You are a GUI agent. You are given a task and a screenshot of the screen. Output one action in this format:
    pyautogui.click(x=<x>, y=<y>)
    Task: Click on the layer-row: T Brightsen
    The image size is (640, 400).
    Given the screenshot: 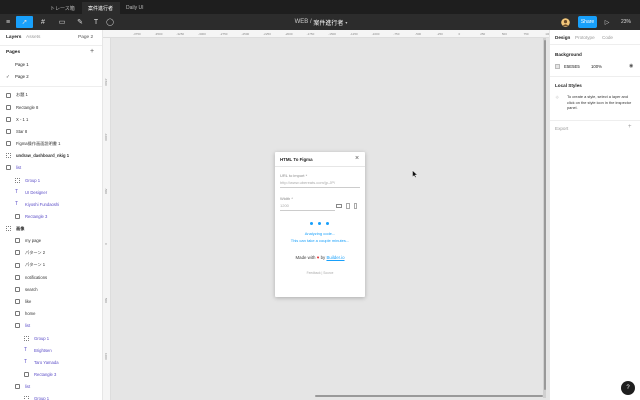 What is the action you would take?
    pyautogui.click(x=51, y=350)
    